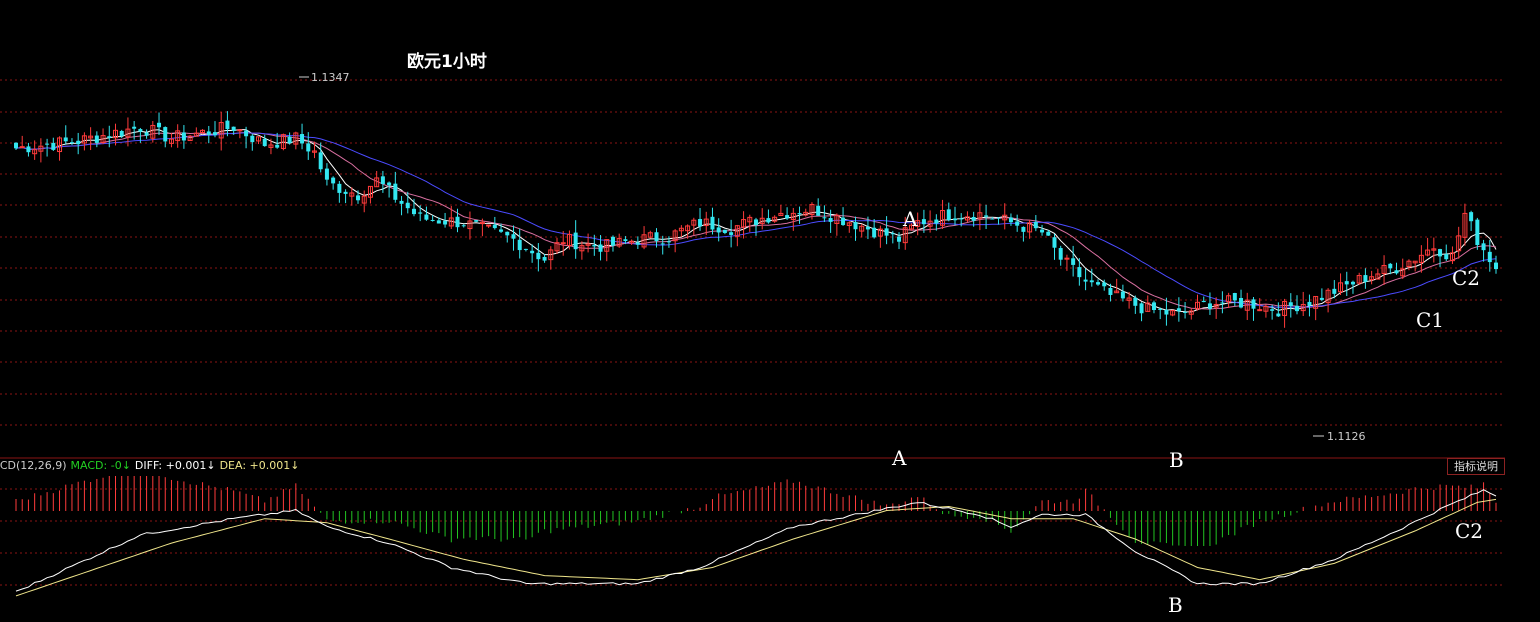 The width and height of the screenshot is (1540, 622). Describe the element at coordinates (1175, 605) in the screenshot. I see `annotation-b-macd: B` at that location.